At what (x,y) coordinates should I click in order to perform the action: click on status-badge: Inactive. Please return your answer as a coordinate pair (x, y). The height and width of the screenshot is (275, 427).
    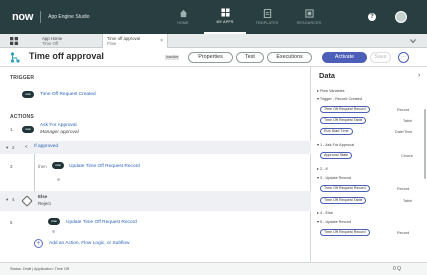
    Looking at the image, I should click on (172, 57).